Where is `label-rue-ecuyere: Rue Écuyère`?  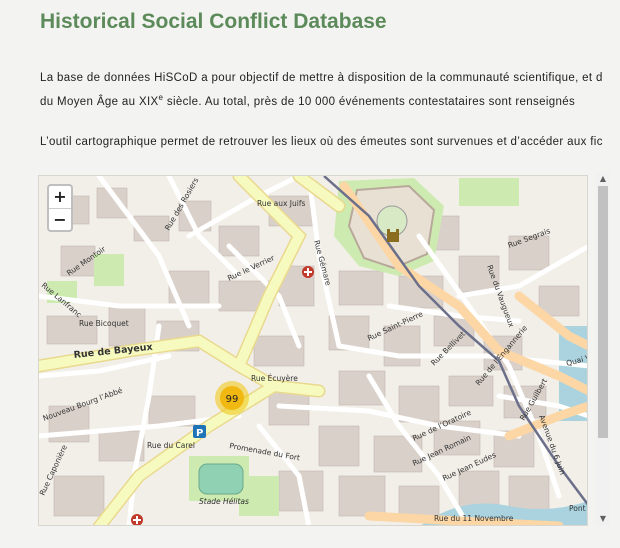
label-rue-ecuyere: Rue Écuyère is located at coordinates (274, 378).